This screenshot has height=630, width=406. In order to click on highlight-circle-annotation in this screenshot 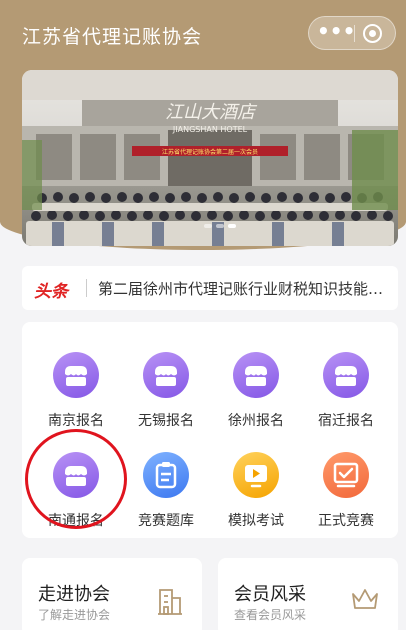, I will do `click(76, 479)`.